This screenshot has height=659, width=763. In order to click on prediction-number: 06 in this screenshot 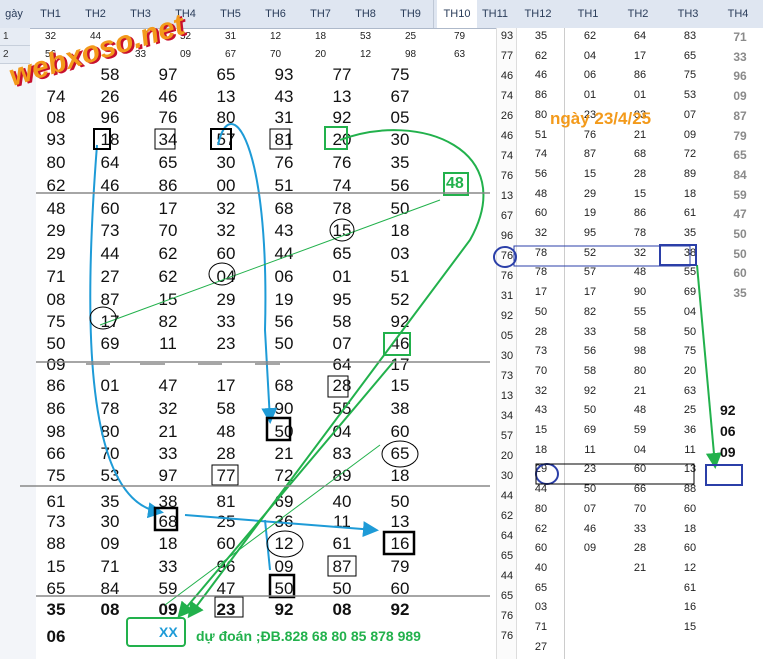, I will do `click(728, 431)`.